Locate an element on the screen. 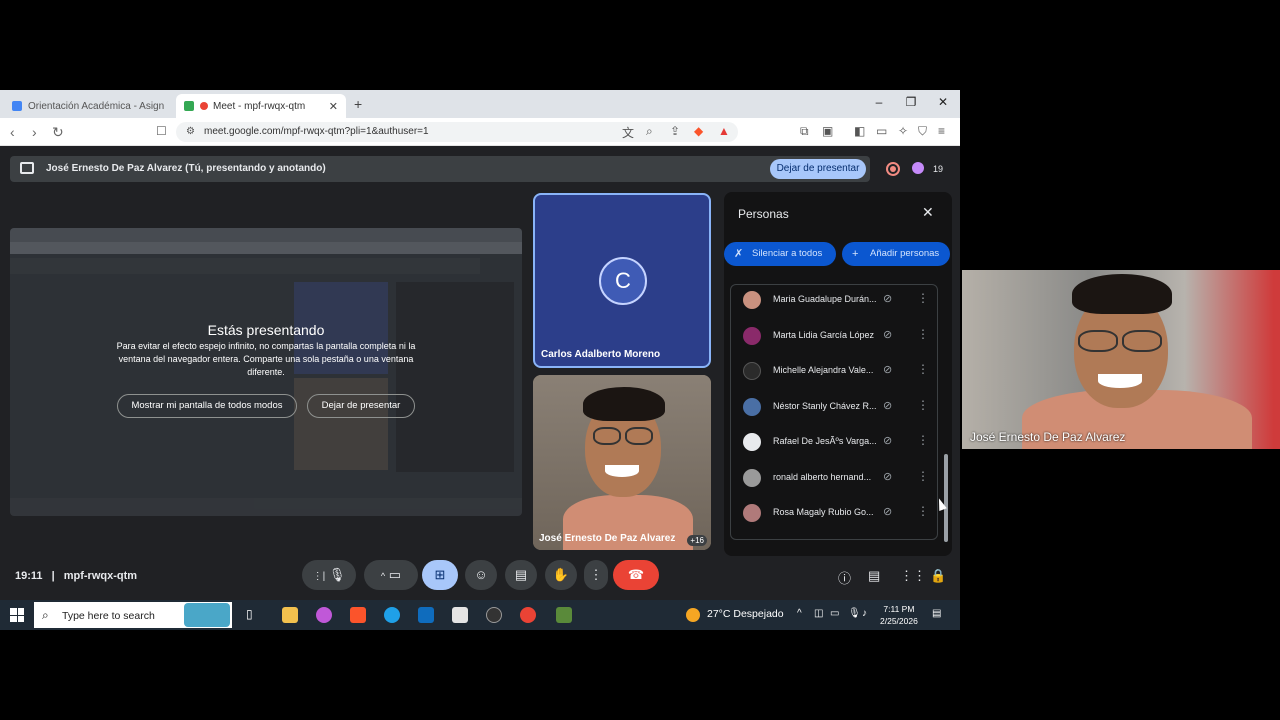 This screenshot has height=720, width=1280. show-anyway-button: Mostrar mi pantalla de todos modos is located at coordinates (207, 406).